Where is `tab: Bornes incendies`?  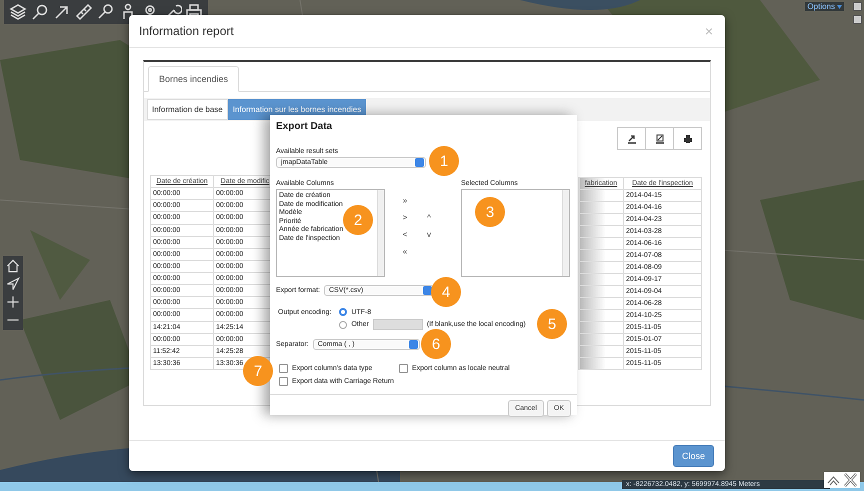
tab: Bornes incendies is located at coordinates (194, 79).